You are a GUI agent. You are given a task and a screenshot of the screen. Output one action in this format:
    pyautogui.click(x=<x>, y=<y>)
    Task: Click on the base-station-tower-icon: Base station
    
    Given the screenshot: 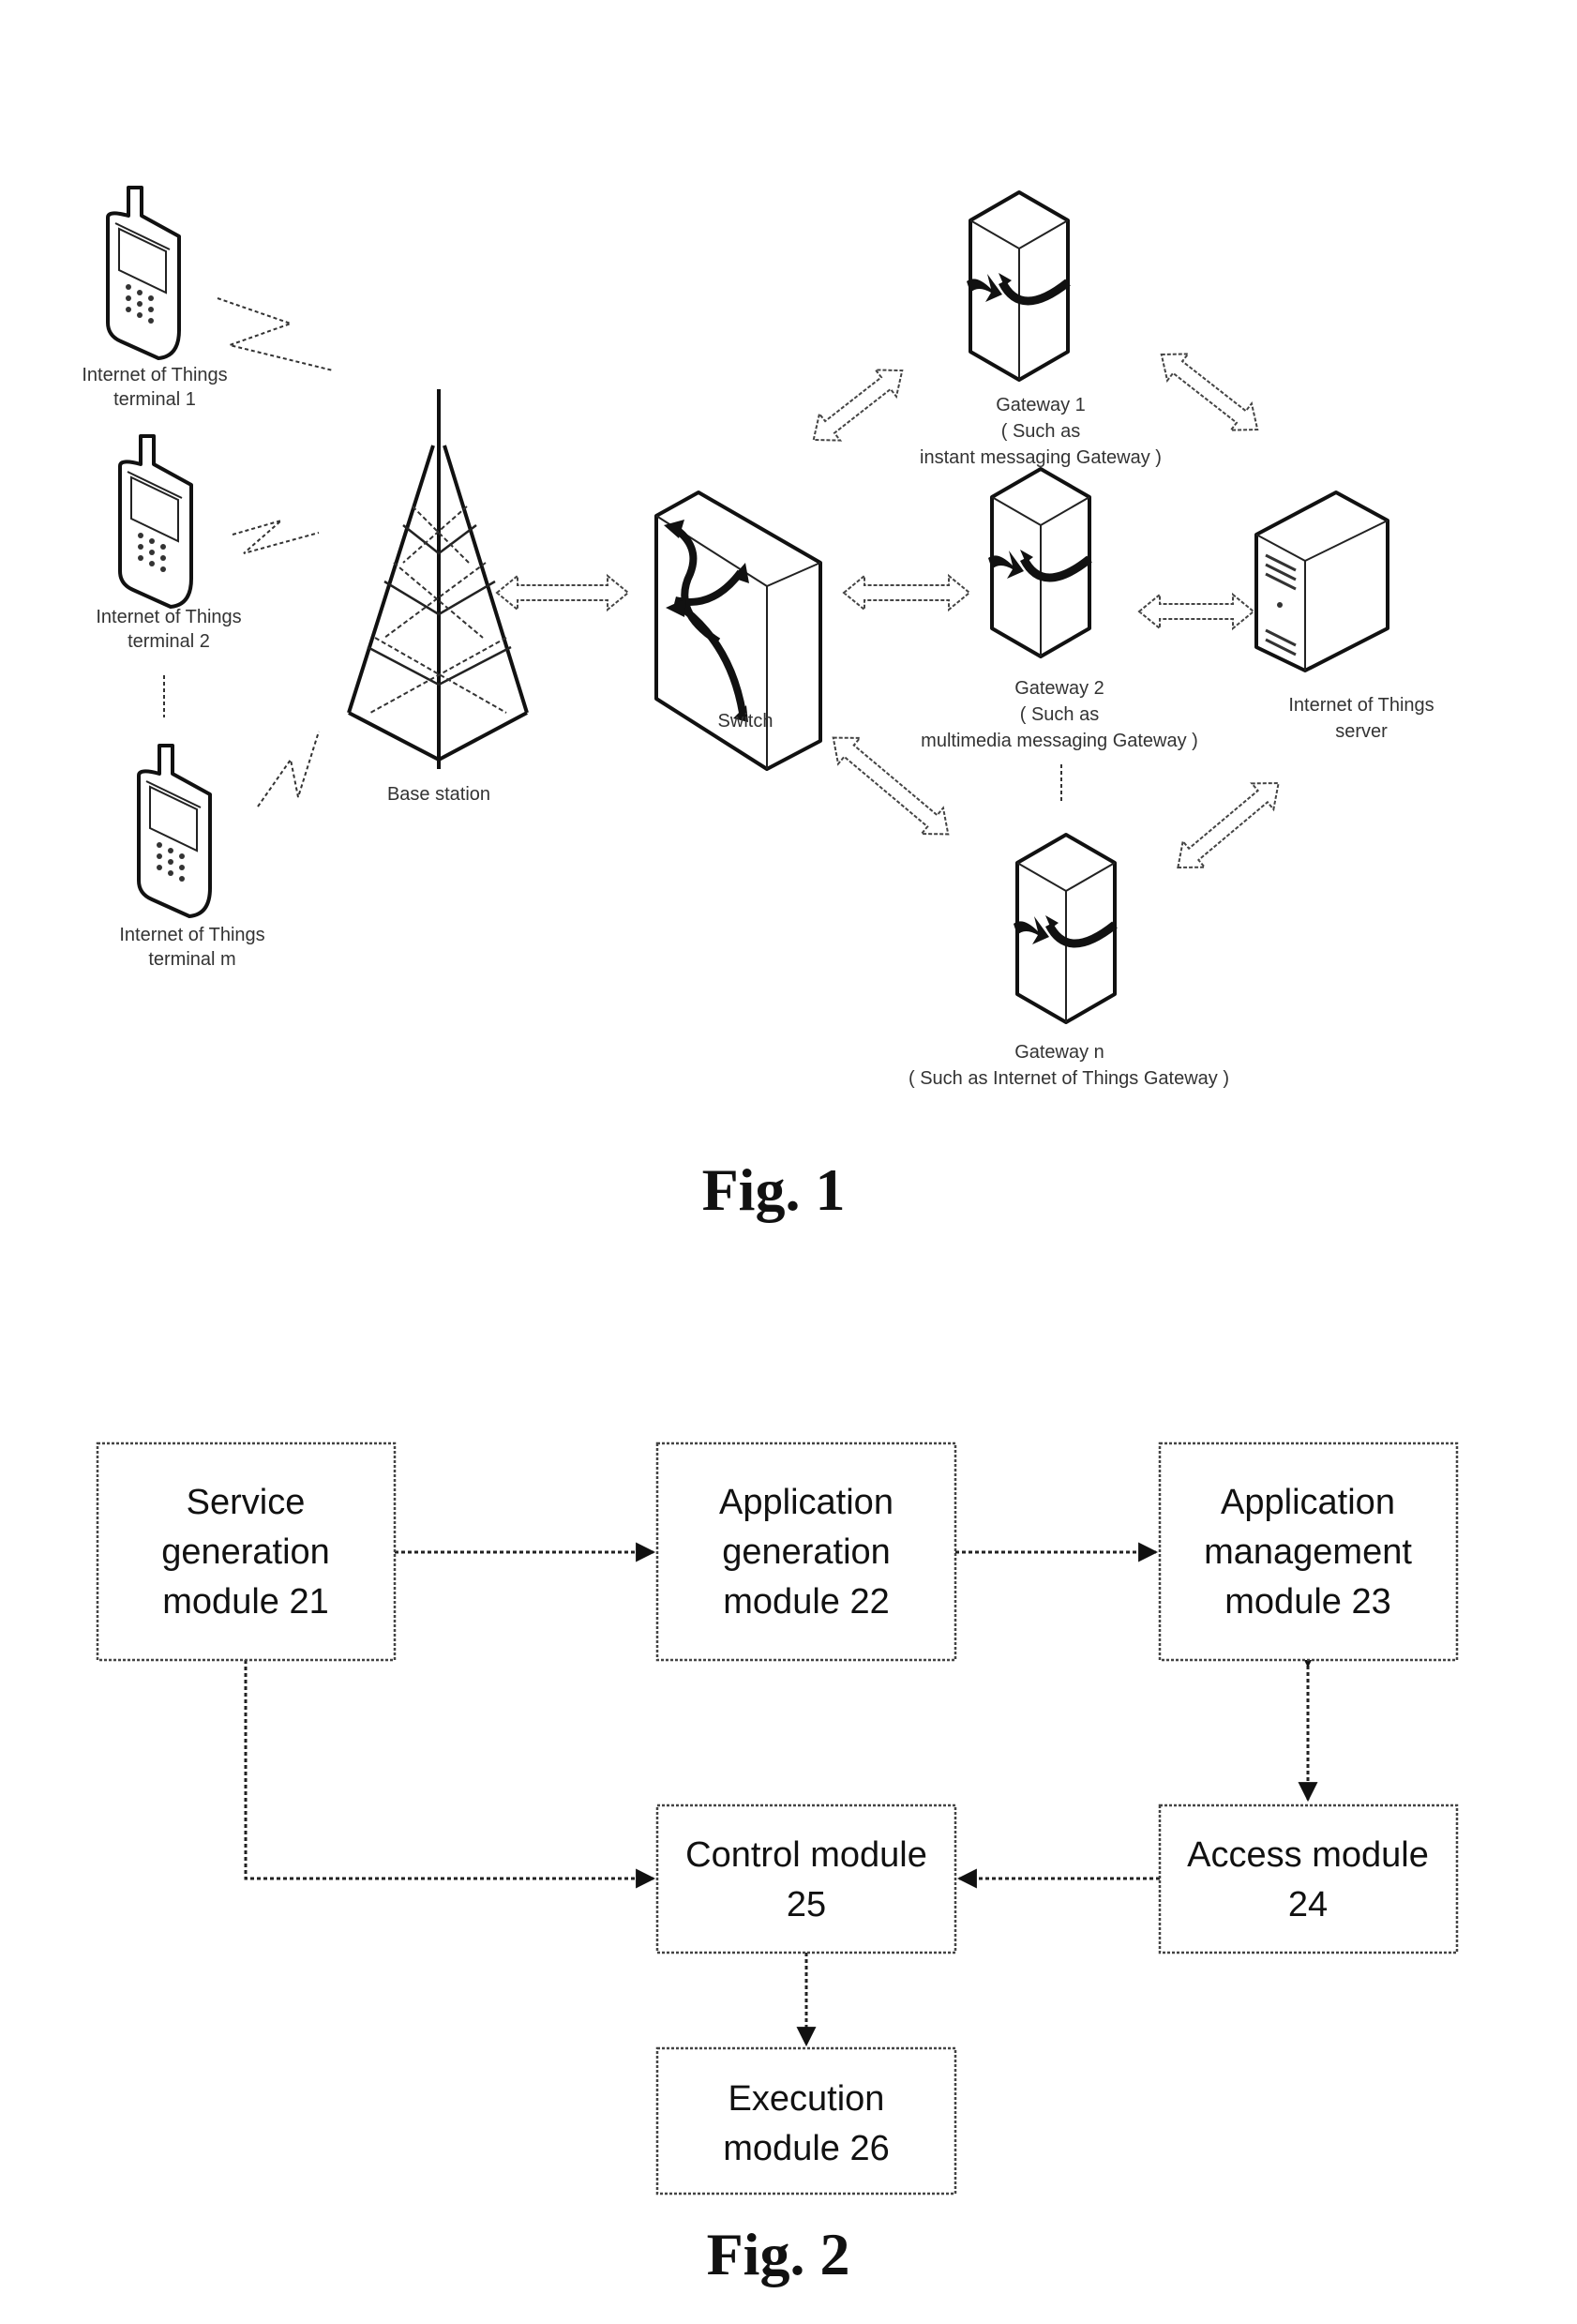 What is the action you would take?
    pyautogui.click(x=438, y=597)
    